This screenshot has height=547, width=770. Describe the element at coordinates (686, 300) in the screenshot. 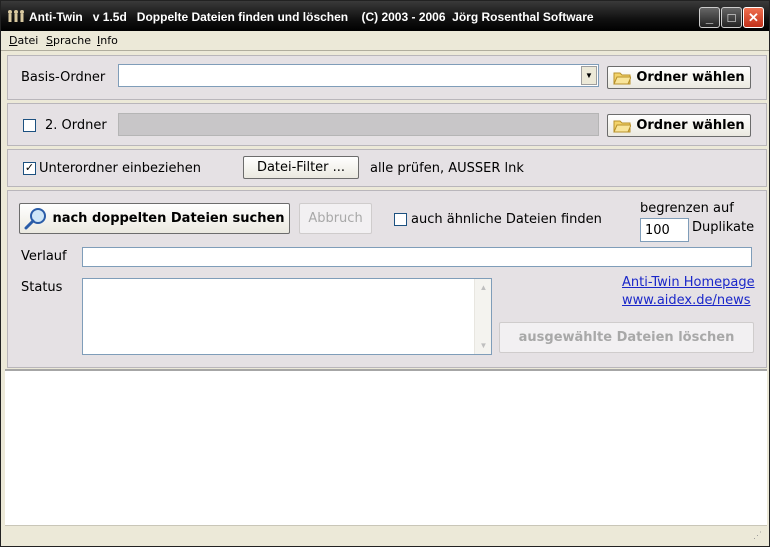

I see `news-link: www.aidex.de/news` at that location.